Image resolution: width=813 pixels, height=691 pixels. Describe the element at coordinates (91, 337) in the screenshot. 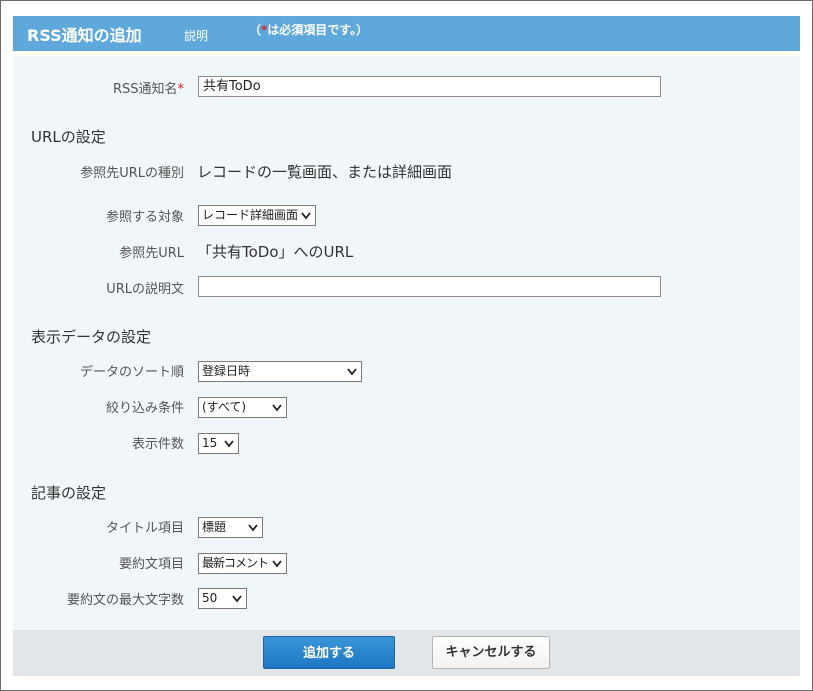

I see `display-section-title: 表示データの設定` at that location.